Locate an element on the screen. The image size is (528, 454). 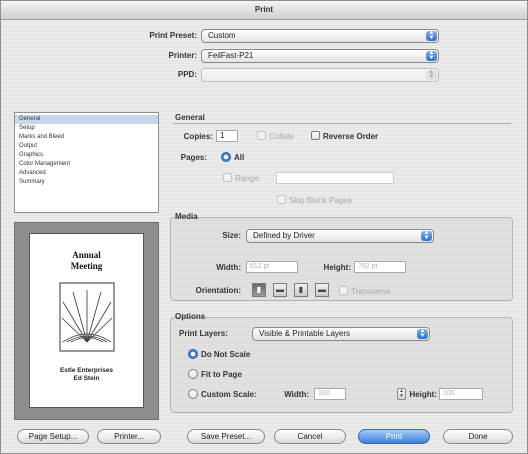
range-field is located at coordinates (335, 178).